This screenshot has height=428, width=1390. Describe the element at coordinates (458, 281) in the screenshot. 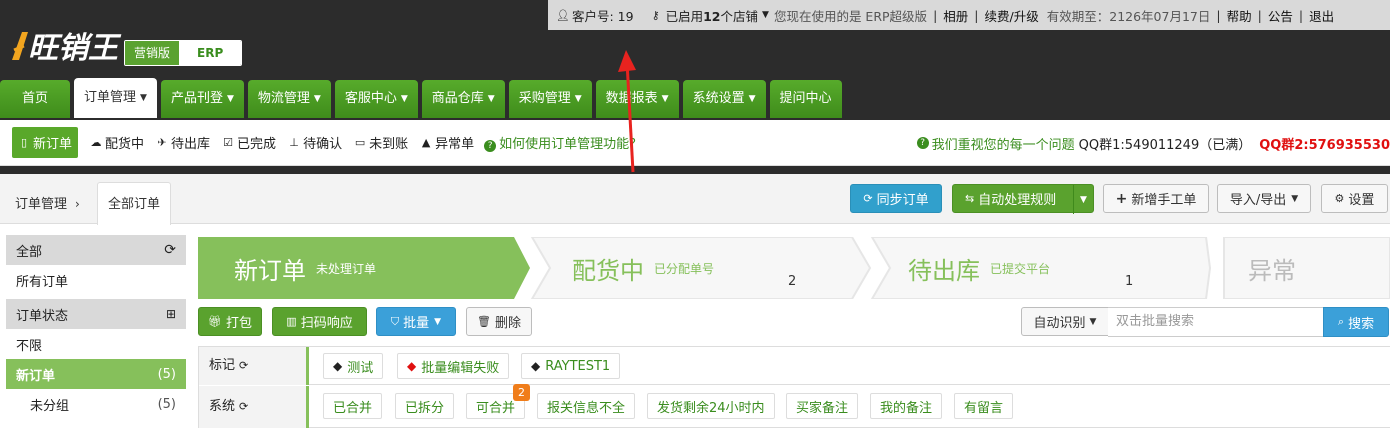

I see `stage-count-new: 5` at that location.